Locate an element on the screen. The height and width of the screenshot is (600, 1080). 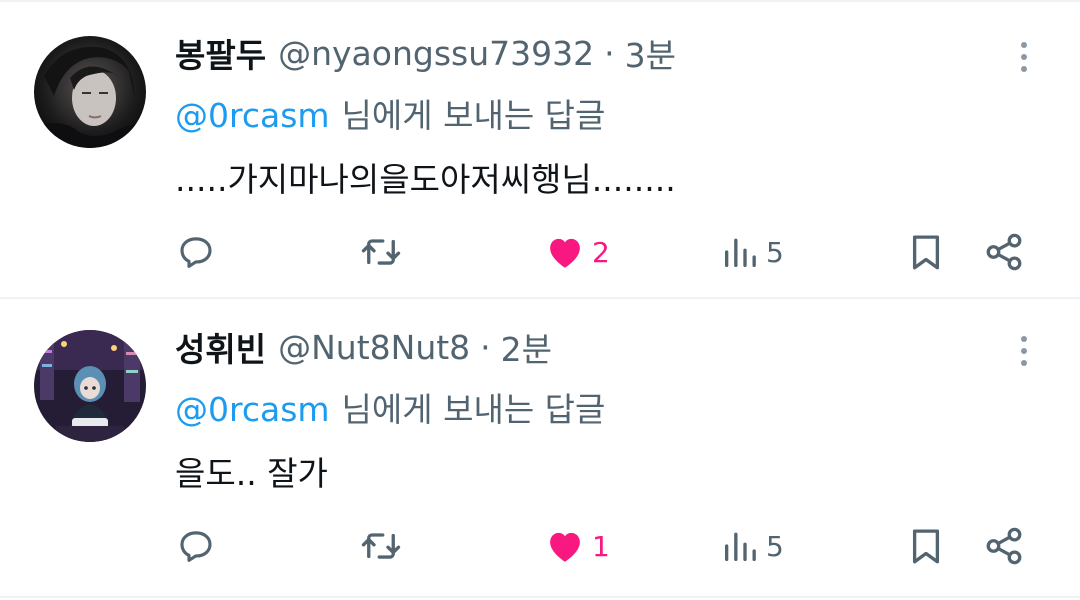
tweet-header: 성휘빈 @Nut8Nut8 · 2분 is located at coordinates (363, 347).